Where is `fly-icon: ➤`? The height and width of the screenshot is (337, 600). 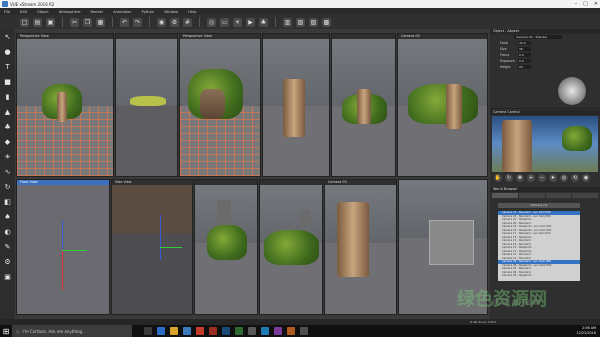 fly-icon: ➤ is located at coordinates (553, 178).